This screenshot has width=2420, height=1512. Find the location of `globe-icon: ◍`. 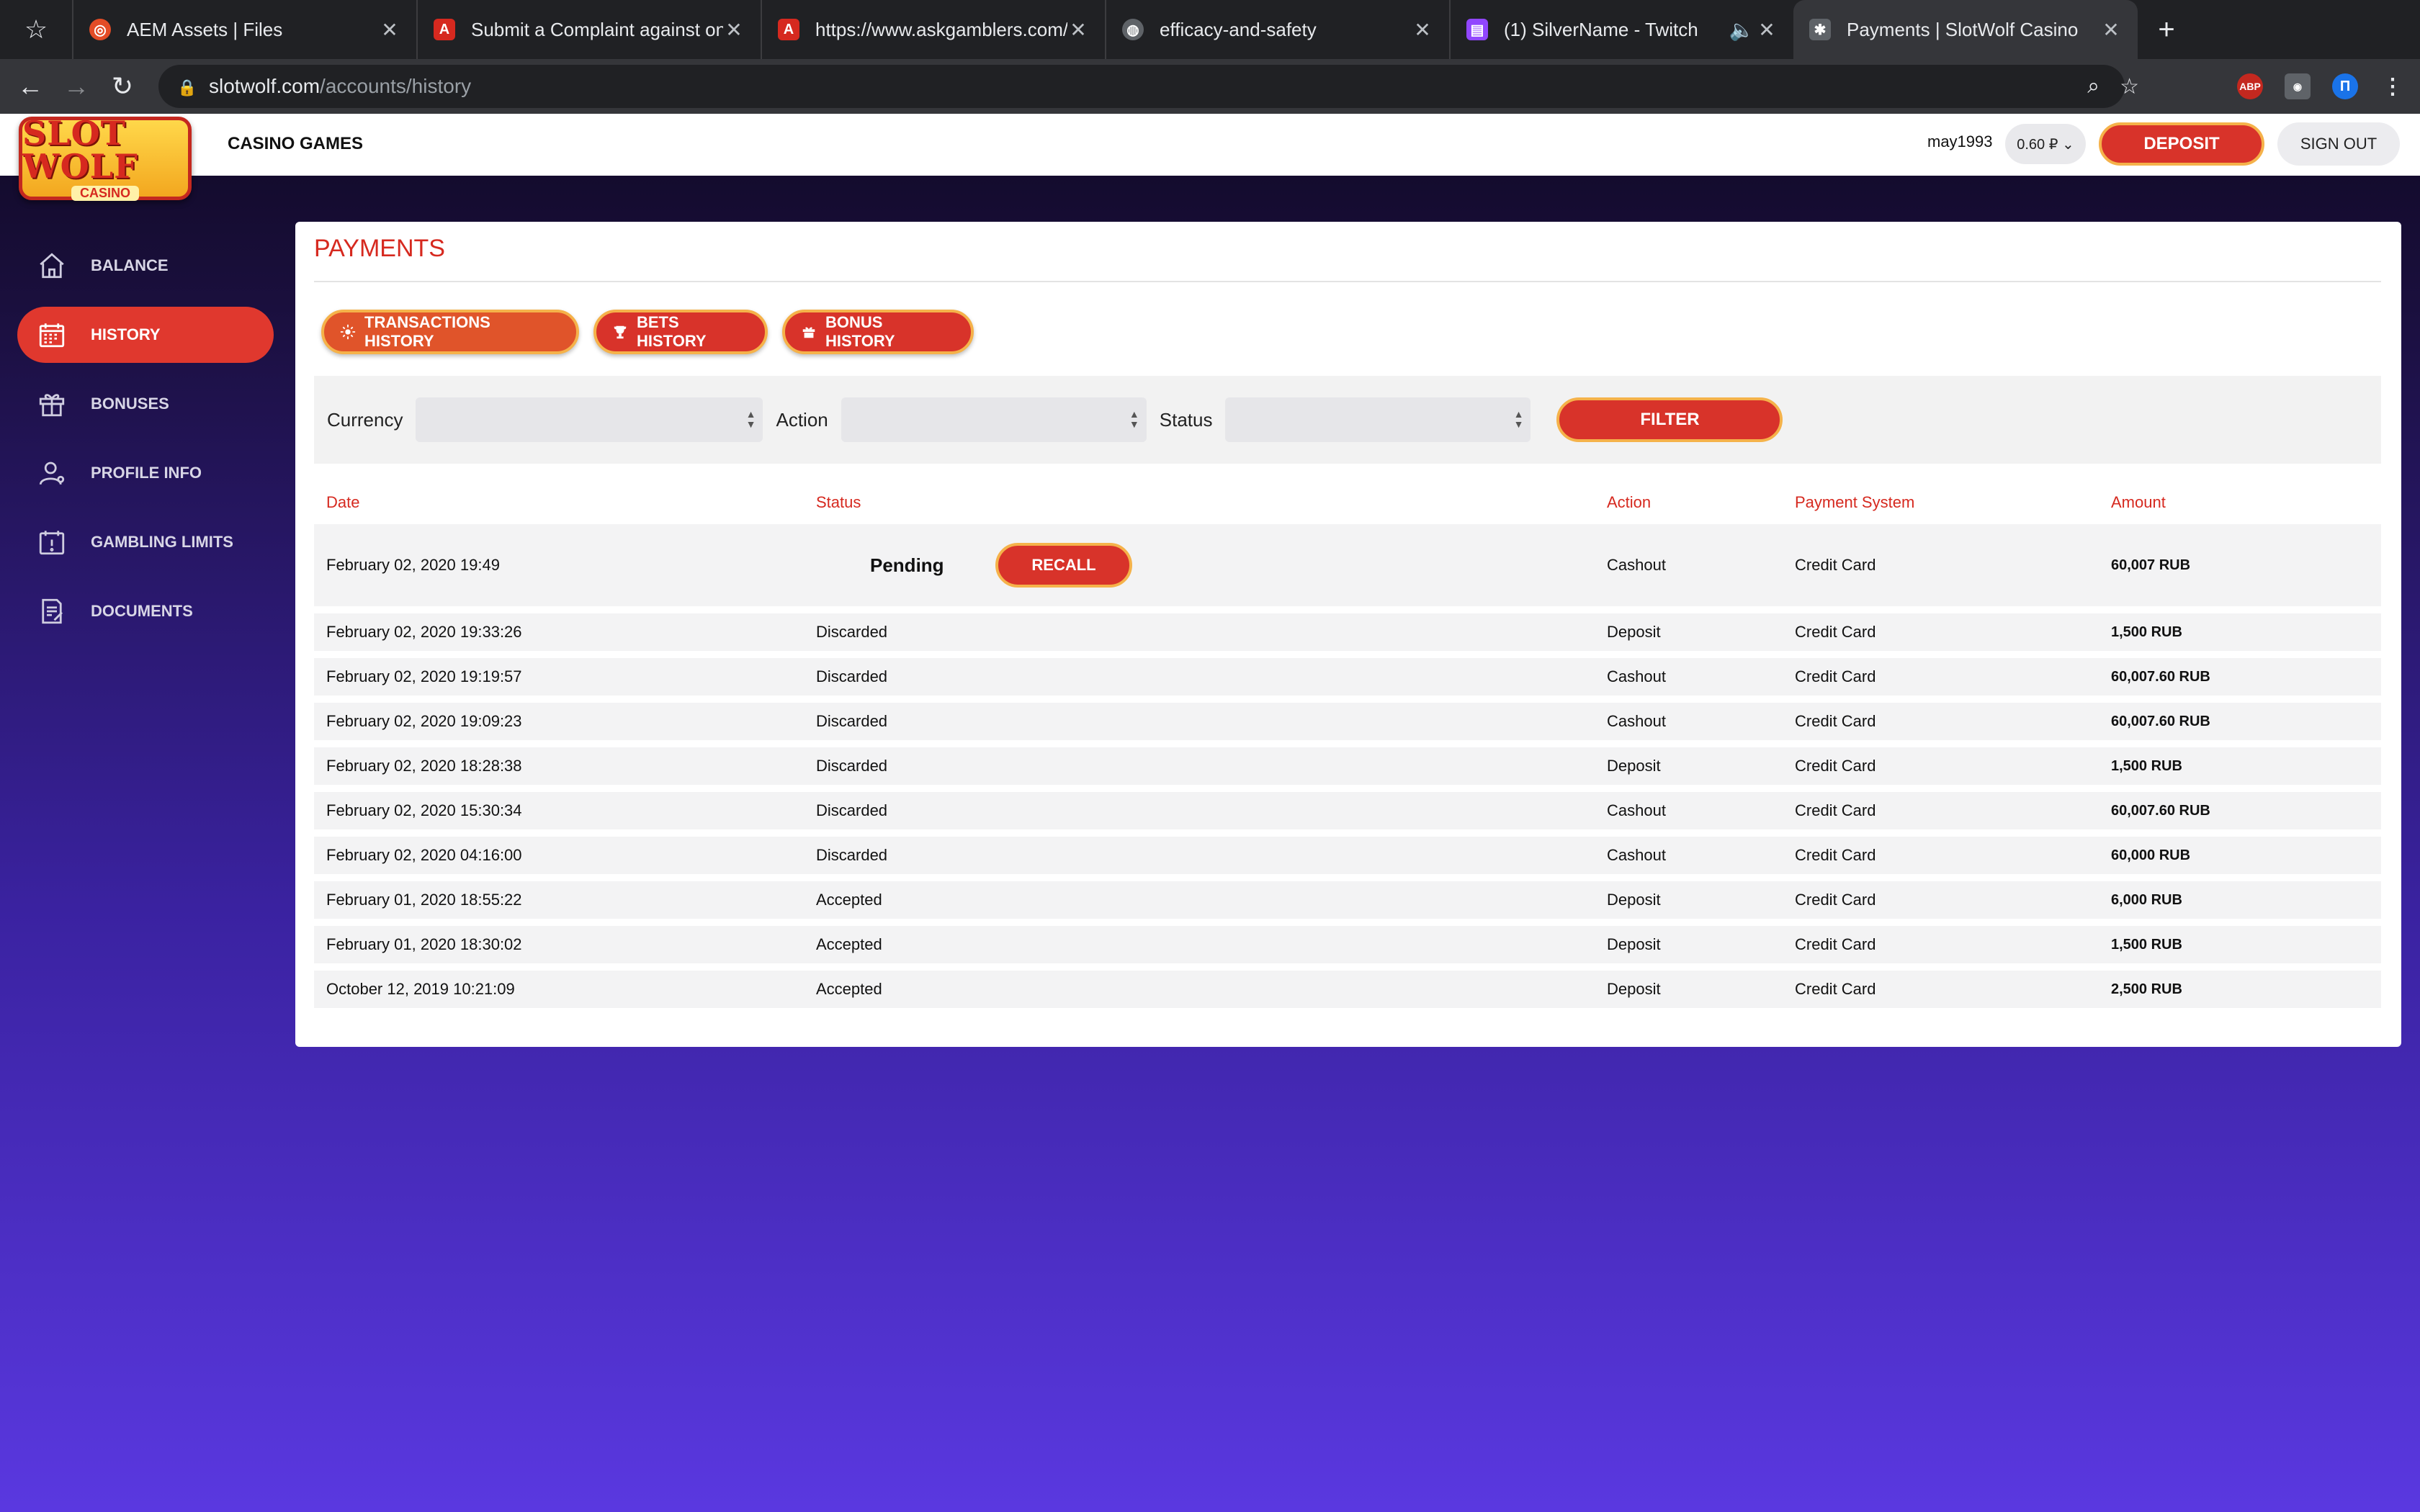

globe-icon: ◍ is located at coordinates (1133, 29).